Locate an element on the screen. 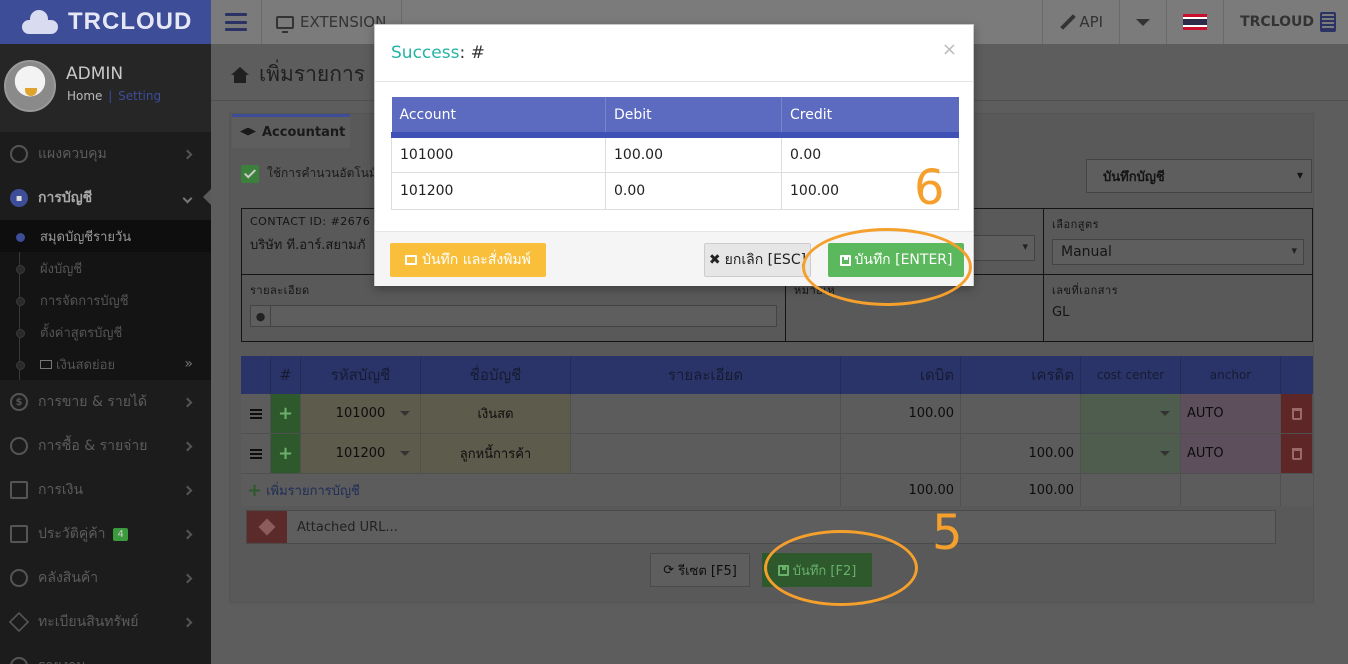 Image resolution: width=1348 pixels, height=664 pixels. save-enter-button: บันทึก [ENTER] is located at coordinates (896, 260).